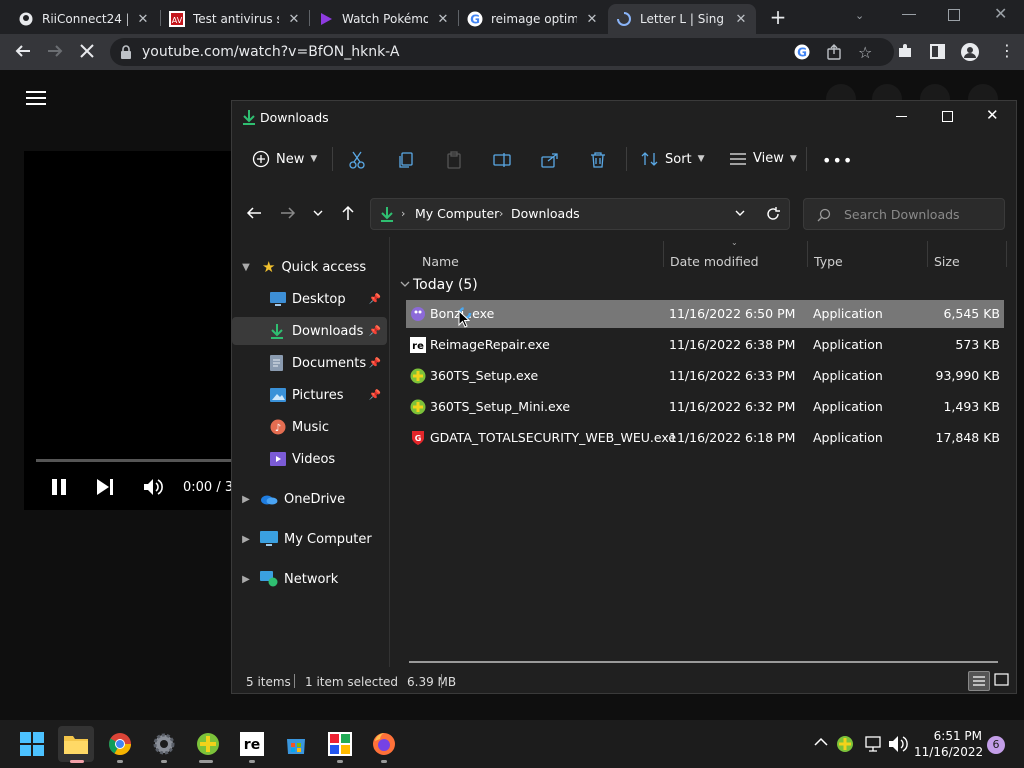  Describe the element at coordinates (821, 742) in the screenshot. I see `show-hidden-icons-chevron-icon` at that location.